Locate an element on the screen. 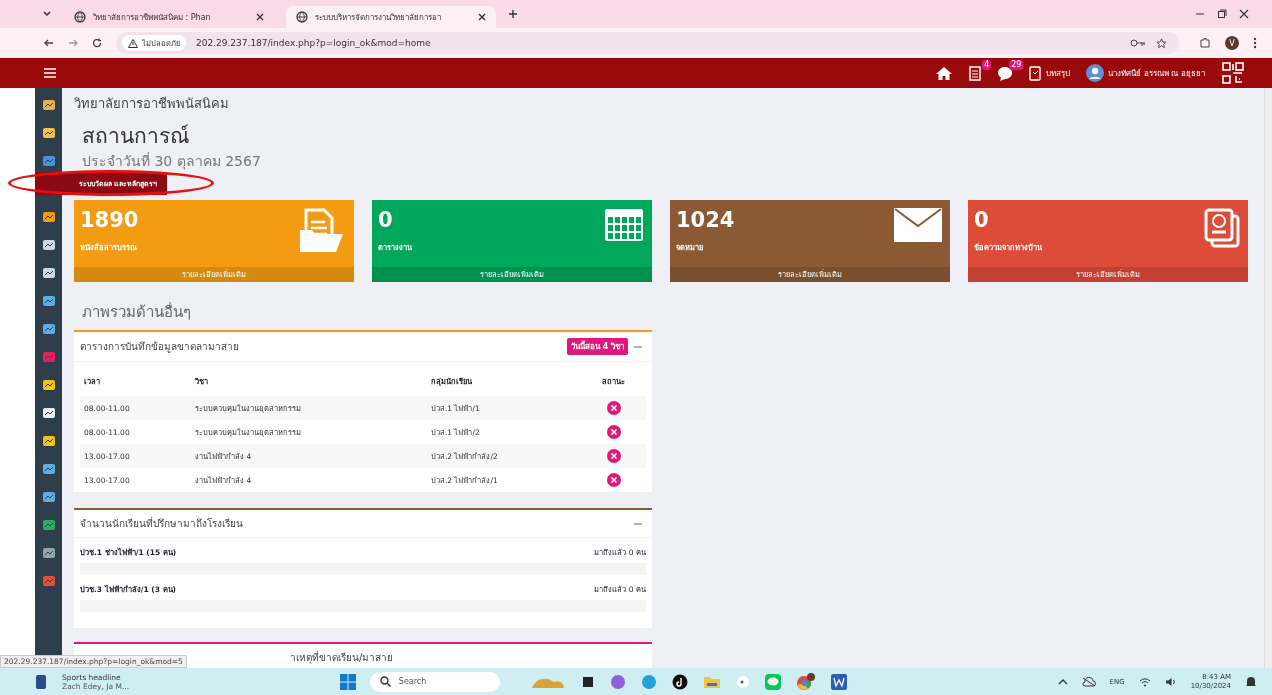 Image resolution: width=1272 pixels, height=695 pixels. profile-avatar: V is located at coordinates (1232, 43).